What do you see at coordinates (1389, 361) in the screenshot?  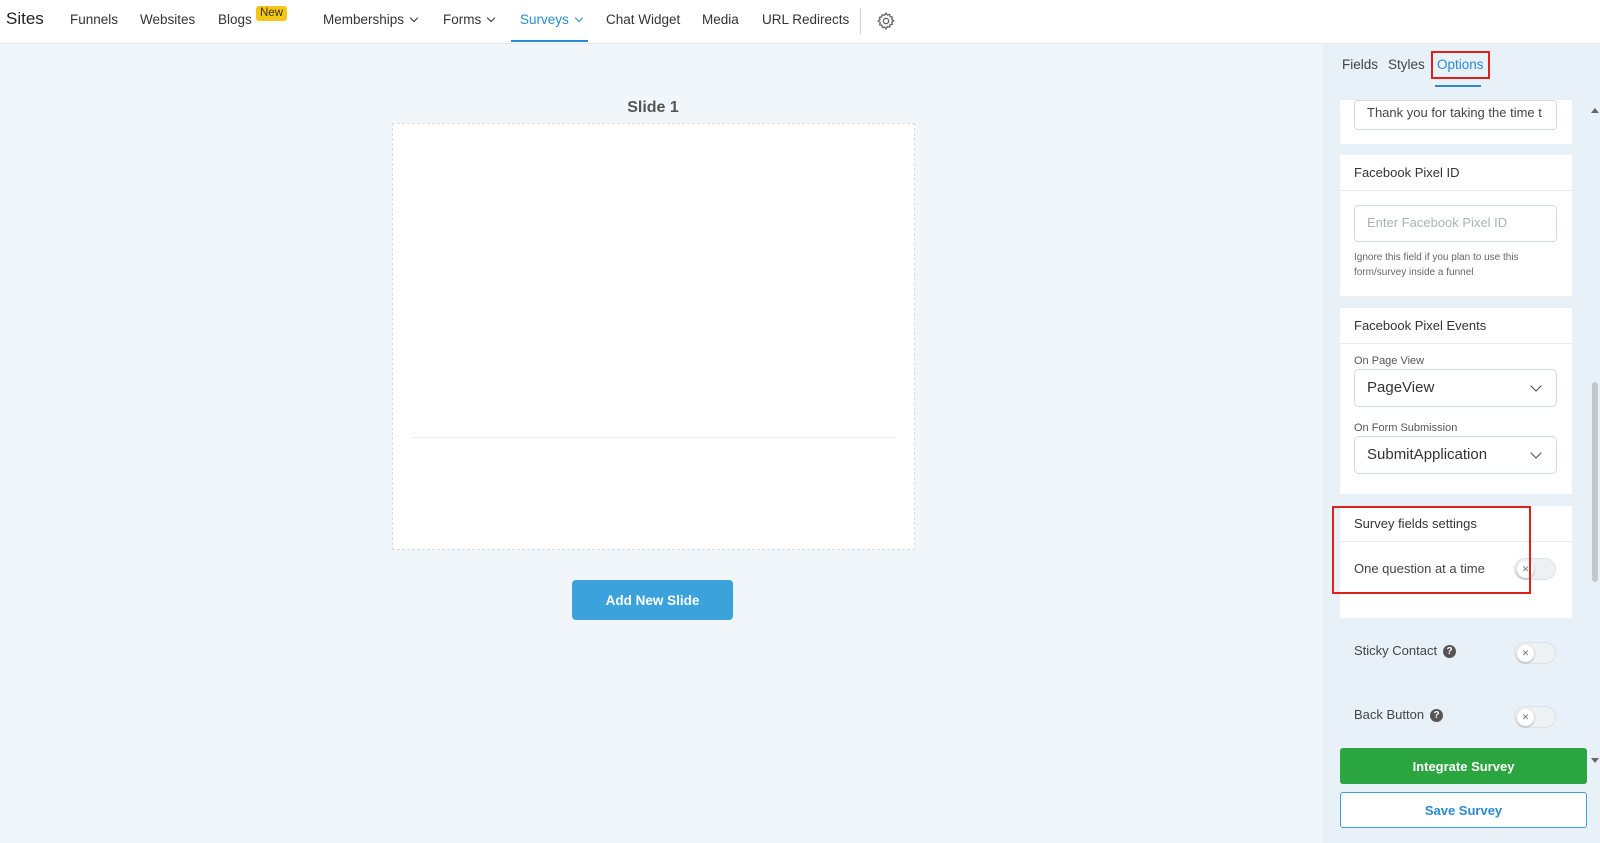 I see `on-page-view-label: On Page View` at bounding box center [1389, 361].